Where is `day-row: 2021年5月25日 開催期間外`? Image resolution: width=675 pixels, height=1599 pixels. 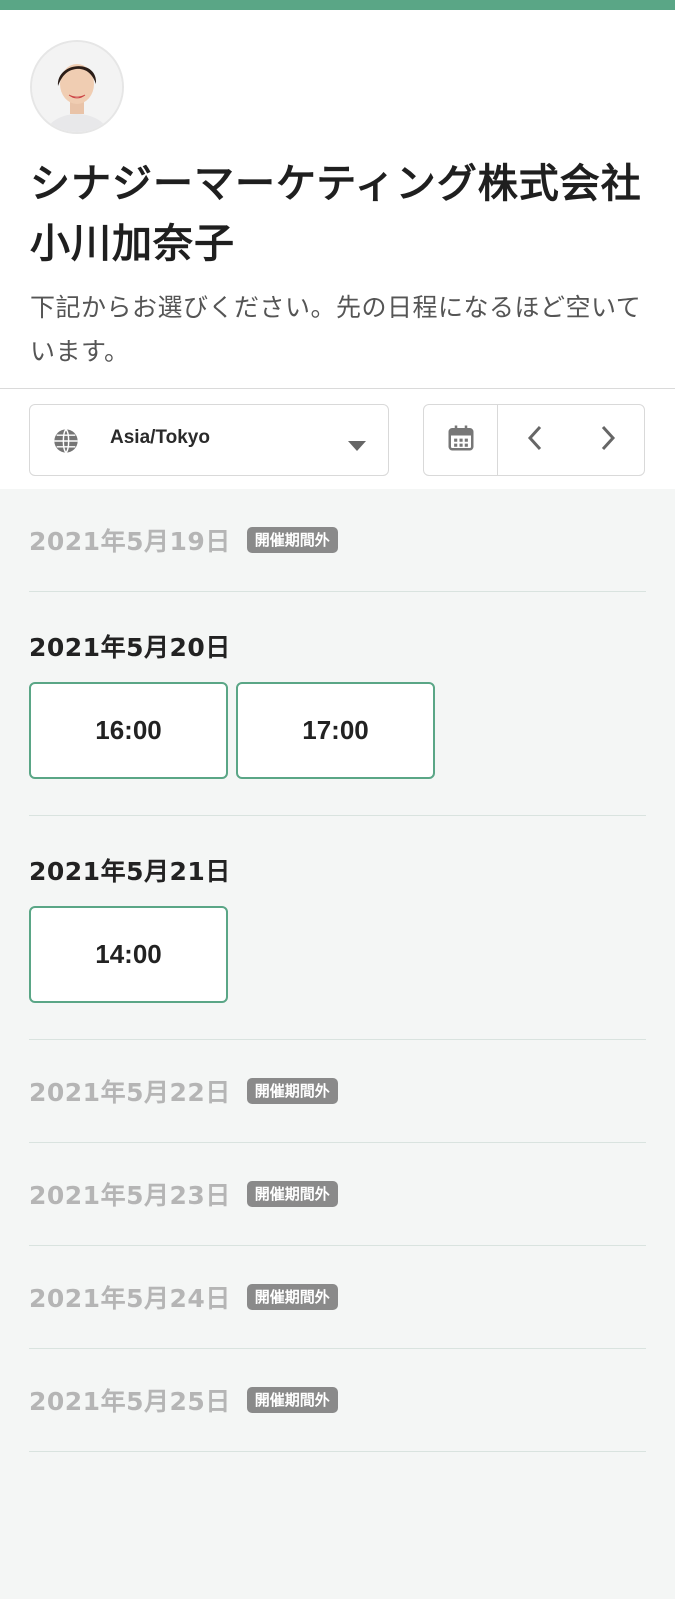
day-row: 2021年5月25日 開催期間外 is located at coordinates (337, 1400).